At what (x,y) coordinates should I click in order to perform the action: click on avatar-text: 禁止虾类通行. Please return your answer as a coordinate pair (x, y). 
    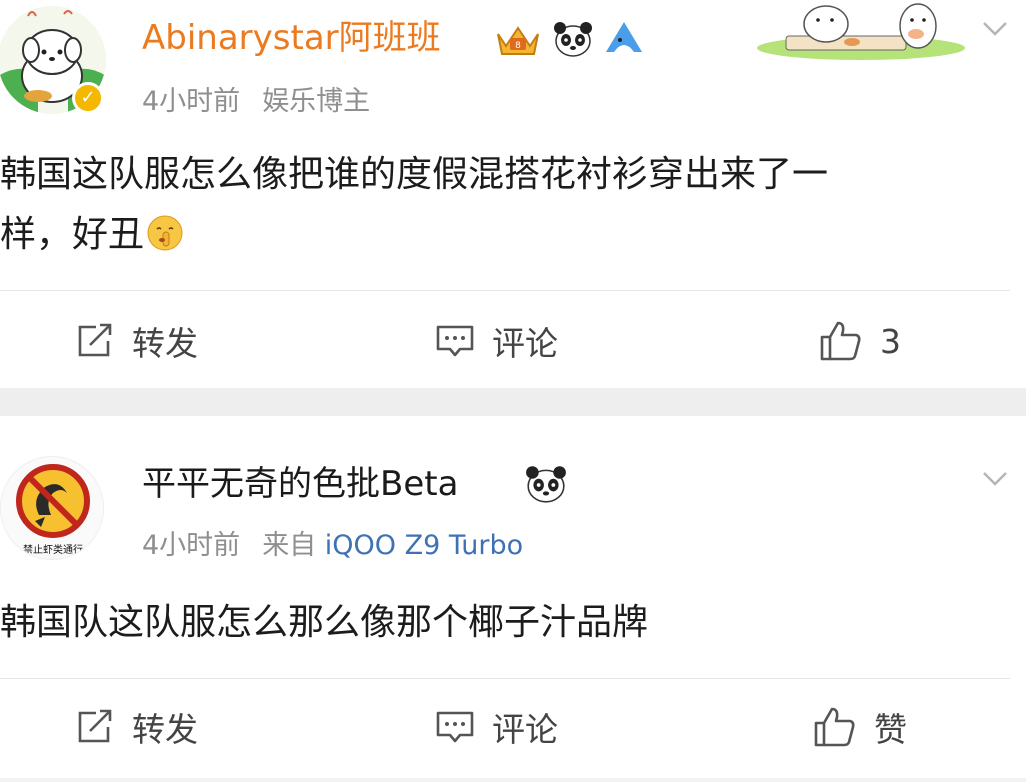
    Looking at the image, I should click on (53, 549).